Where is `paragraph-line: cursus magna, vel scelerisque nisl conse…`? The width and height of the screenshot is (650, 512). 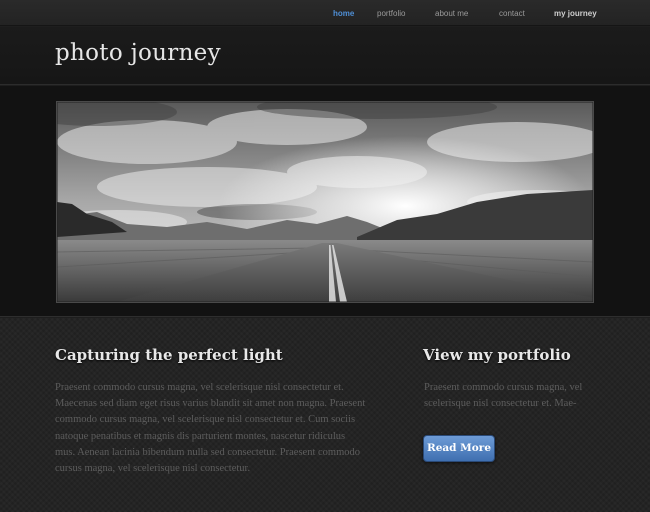 paragraph-line: cursus magna, vel scelerisque nisl conse… is located at coordinates (153, 469).